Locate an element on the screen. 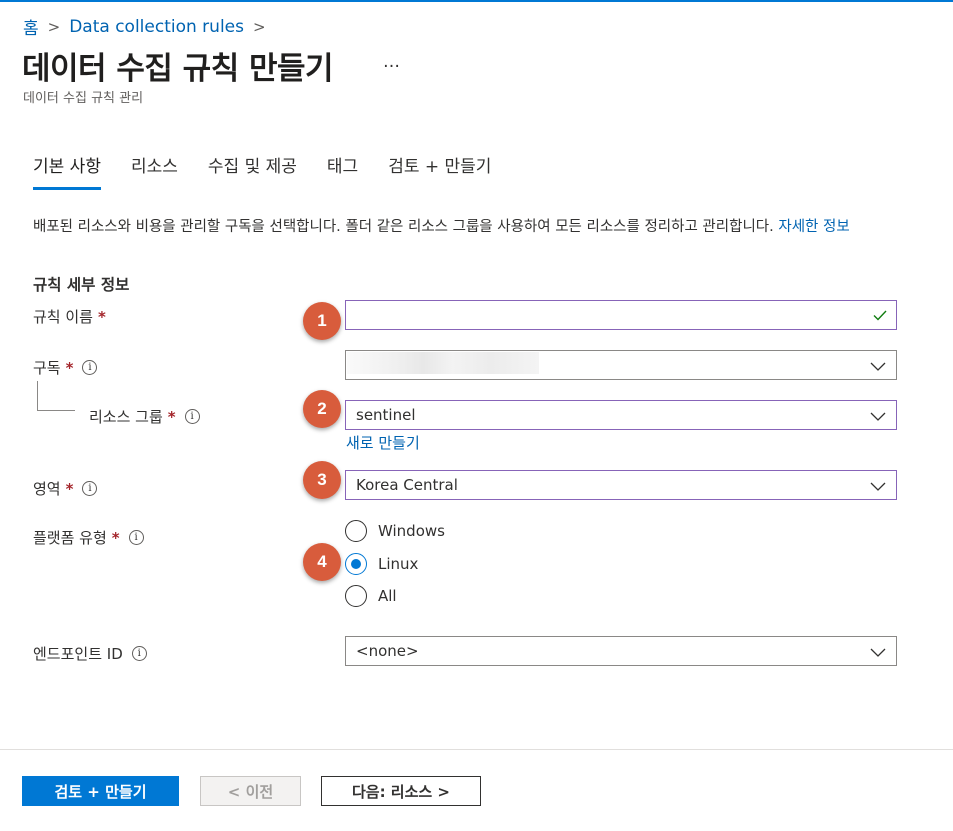 Image resolution: width=953 pixels, height=831 pixels. next-resources-button: 다음: 리소스 > is located at coordinates (401, 791).